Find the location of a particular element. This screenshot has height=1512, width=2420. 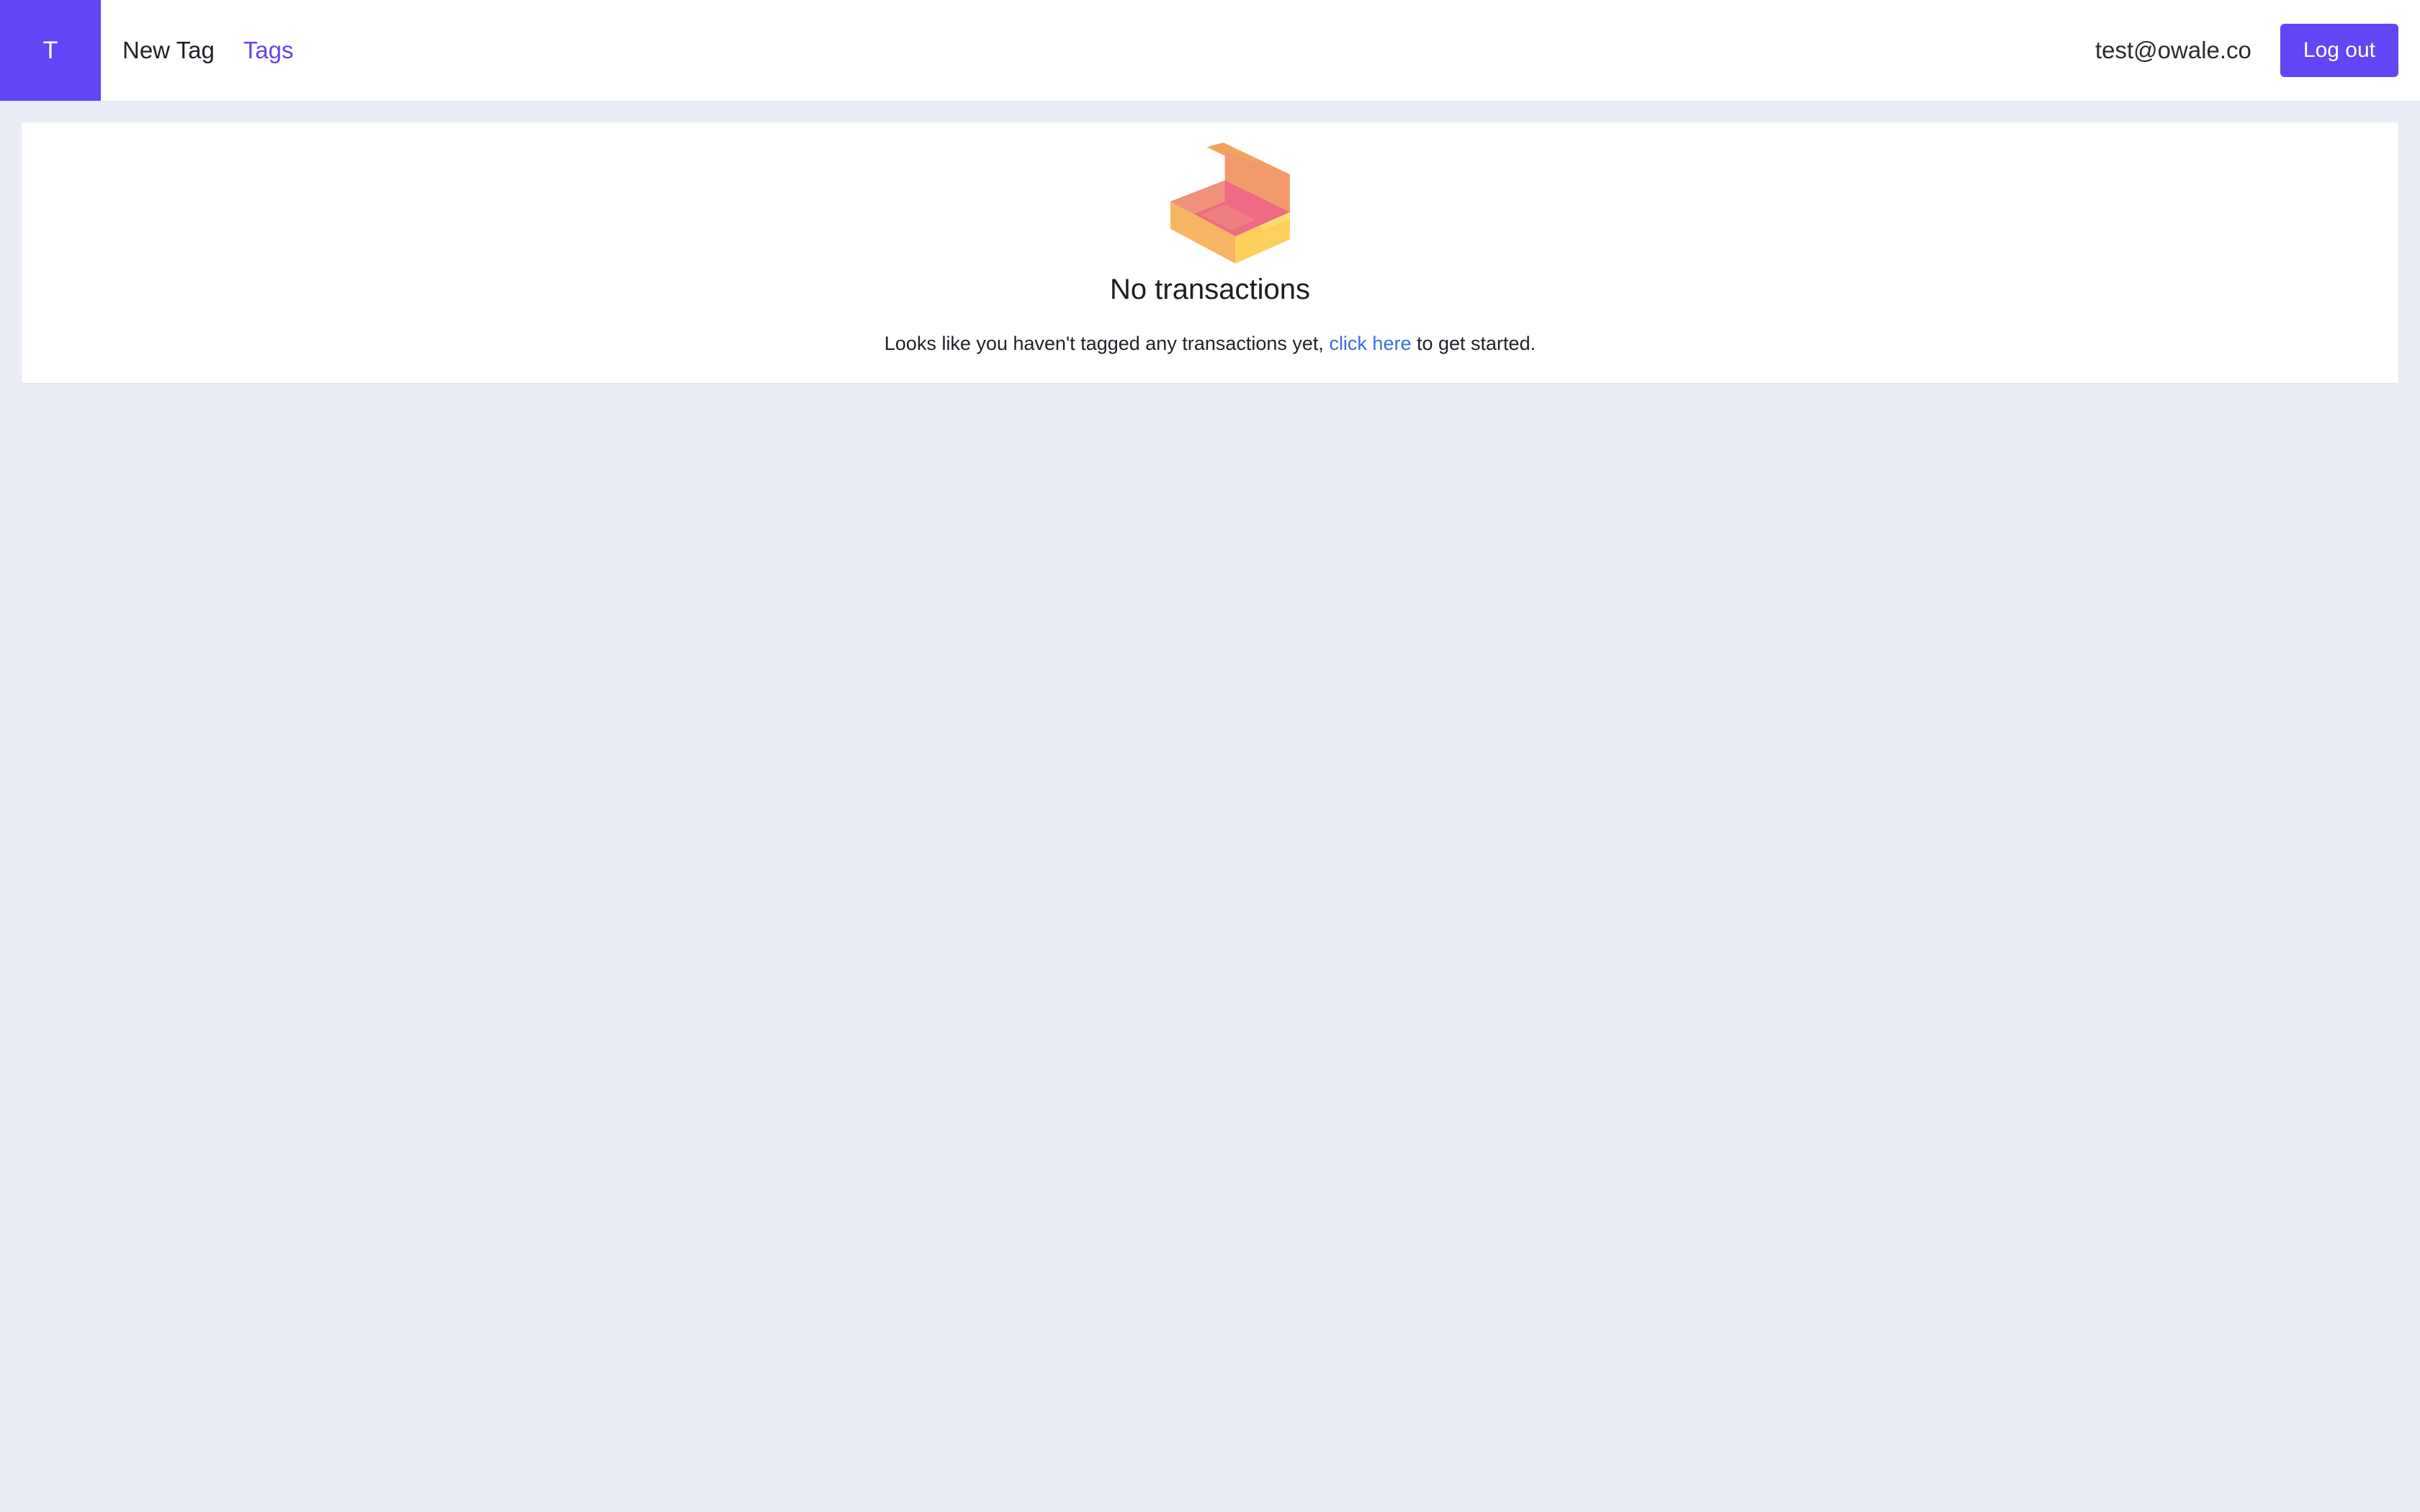

empty-state-message-after: to get started. is located at coordinates (1473, 343).